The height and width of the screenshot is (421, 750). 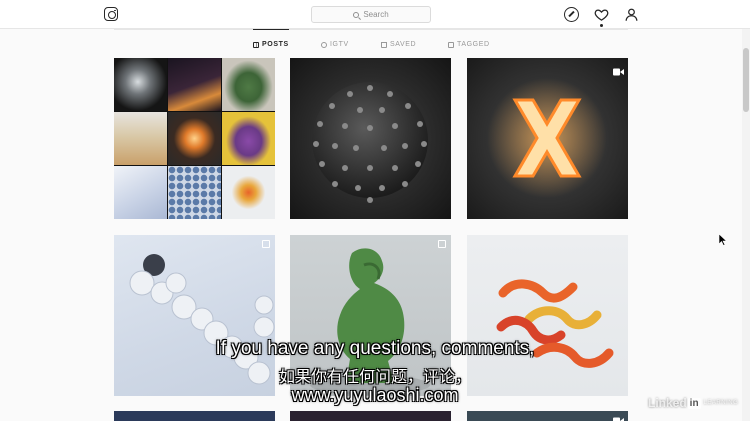 What do you see at coordinates (324, 44) in the screenshot?
I see `igtv-icon` at bounding box center [324, 44].